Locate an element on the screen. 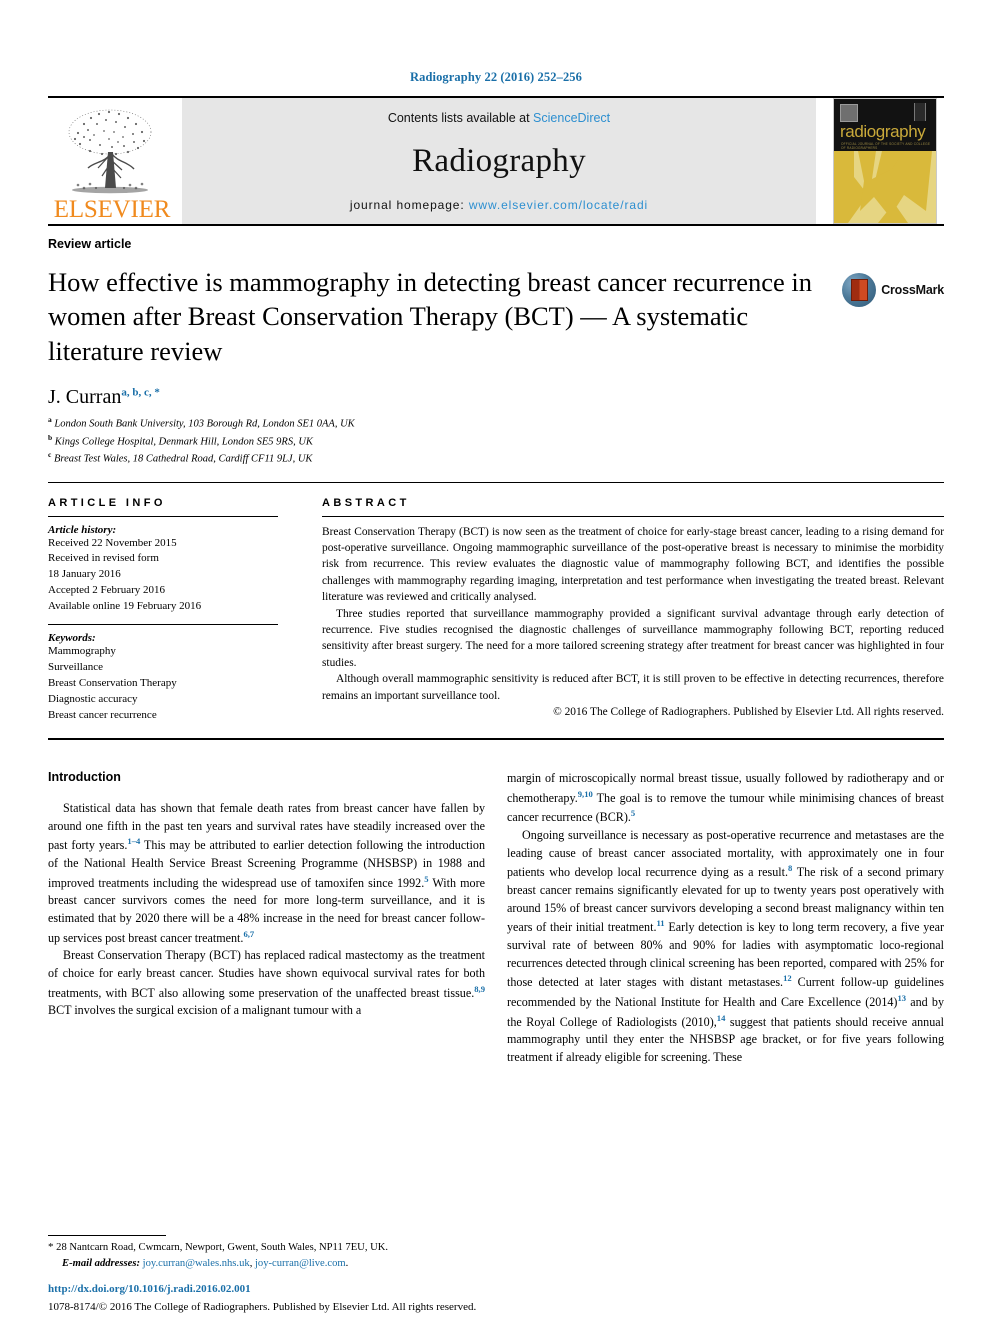  keyword-item: Mammography is located at coordinates (82, 651).